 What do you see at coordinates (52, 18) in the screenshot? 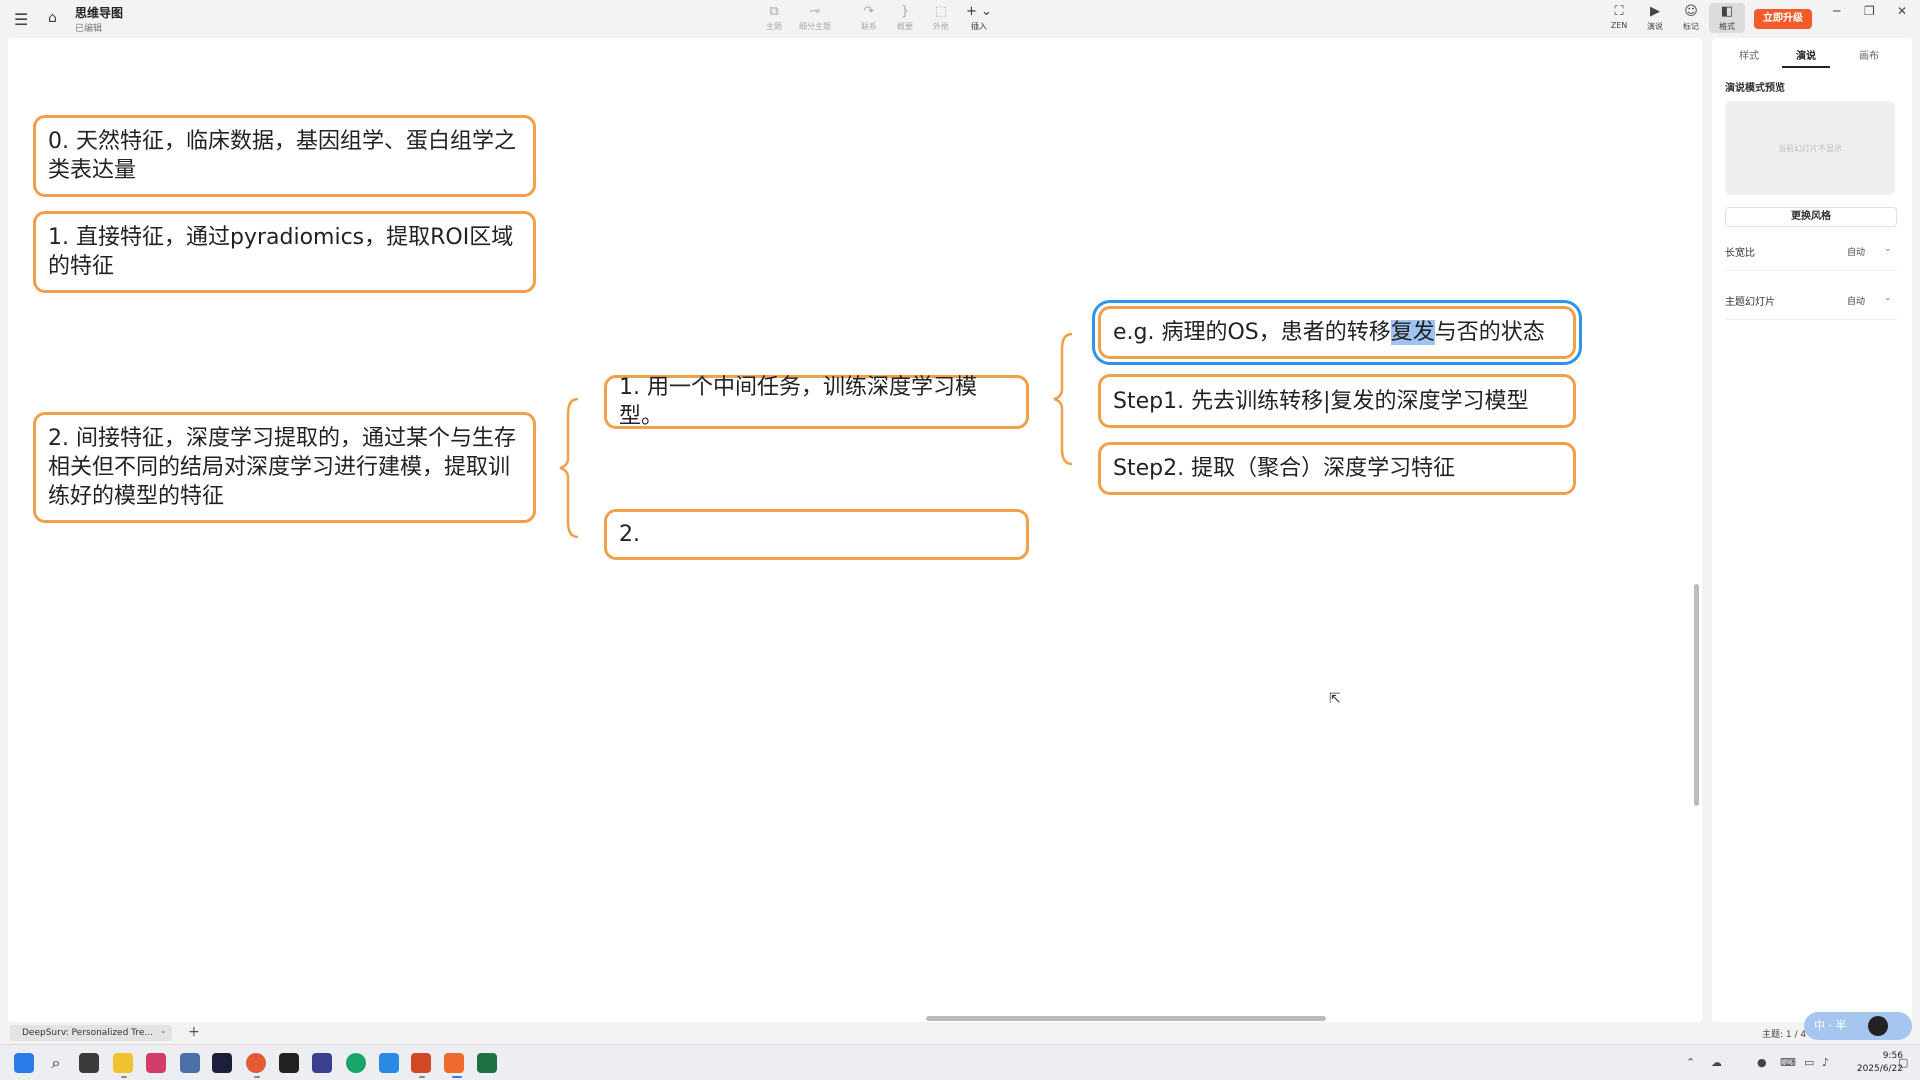
I see `home-icon: ⌂` at bounding box center [52, 18].